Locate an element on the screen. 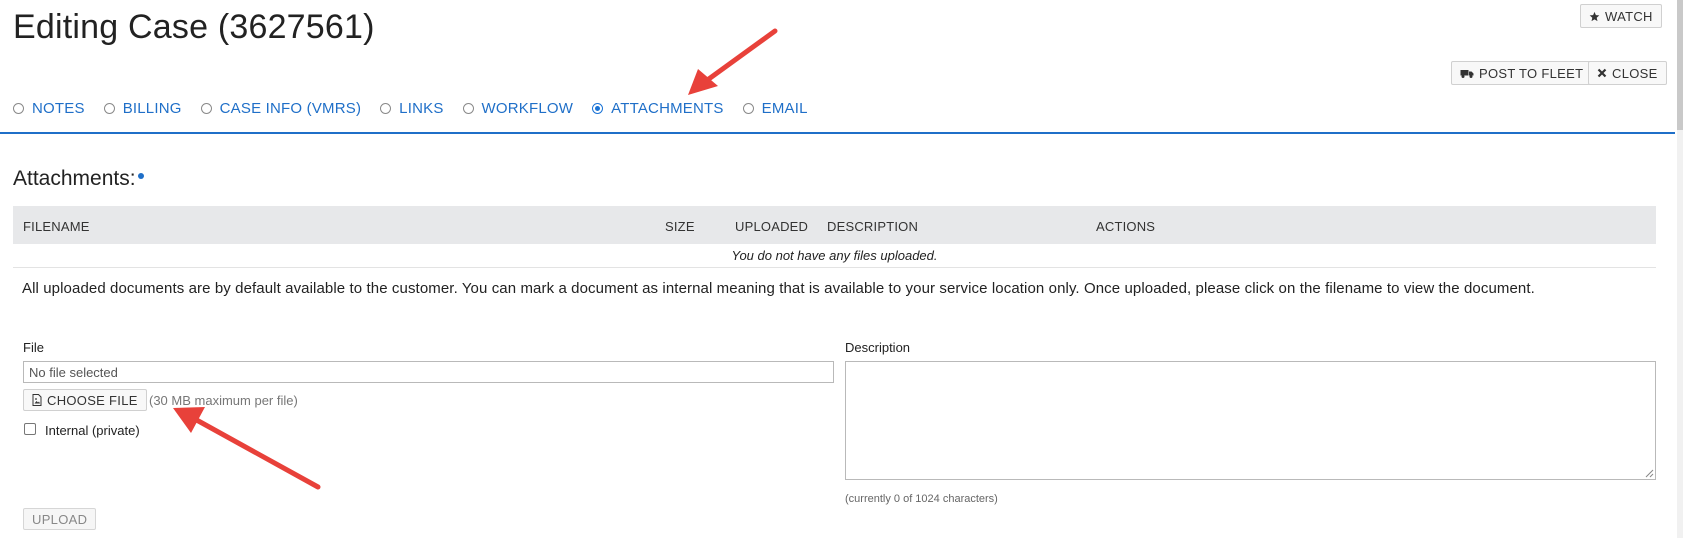 The image size is (1683, 538). file-size-hint: (30 MB maximum per file) is located at coordinates (223, 400).